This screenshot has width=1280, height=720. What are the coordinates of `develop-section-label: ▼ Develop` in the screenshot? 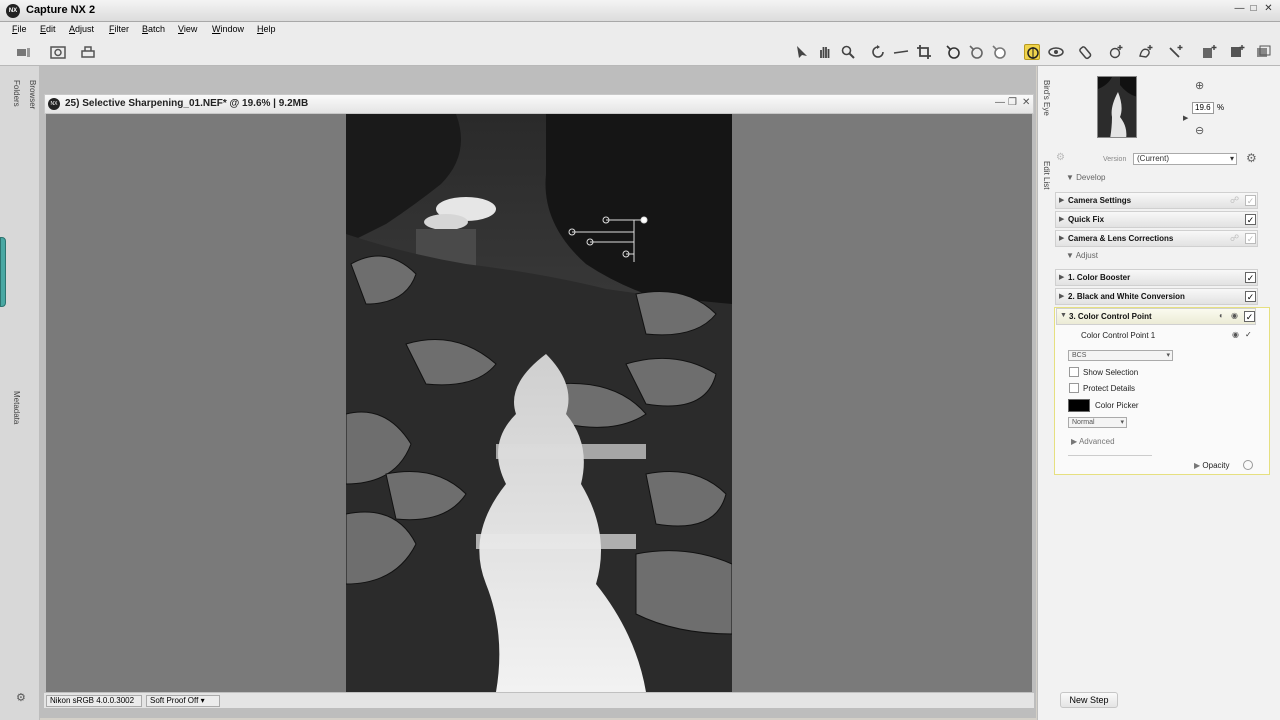 It's located at (1086, 177).